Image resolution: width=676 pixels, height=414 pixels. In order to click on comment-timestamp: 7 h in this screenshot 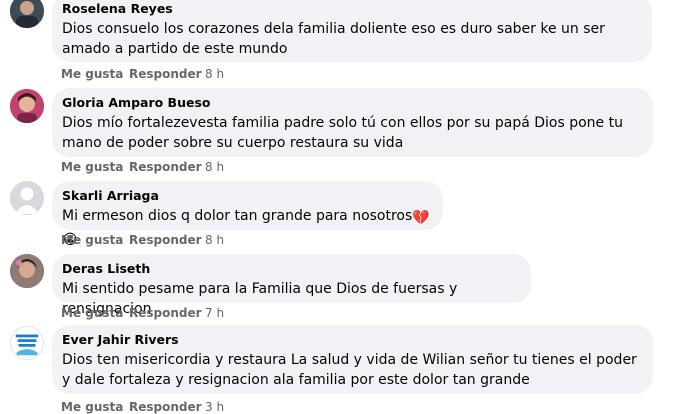, I will do `click(214, 313)`.